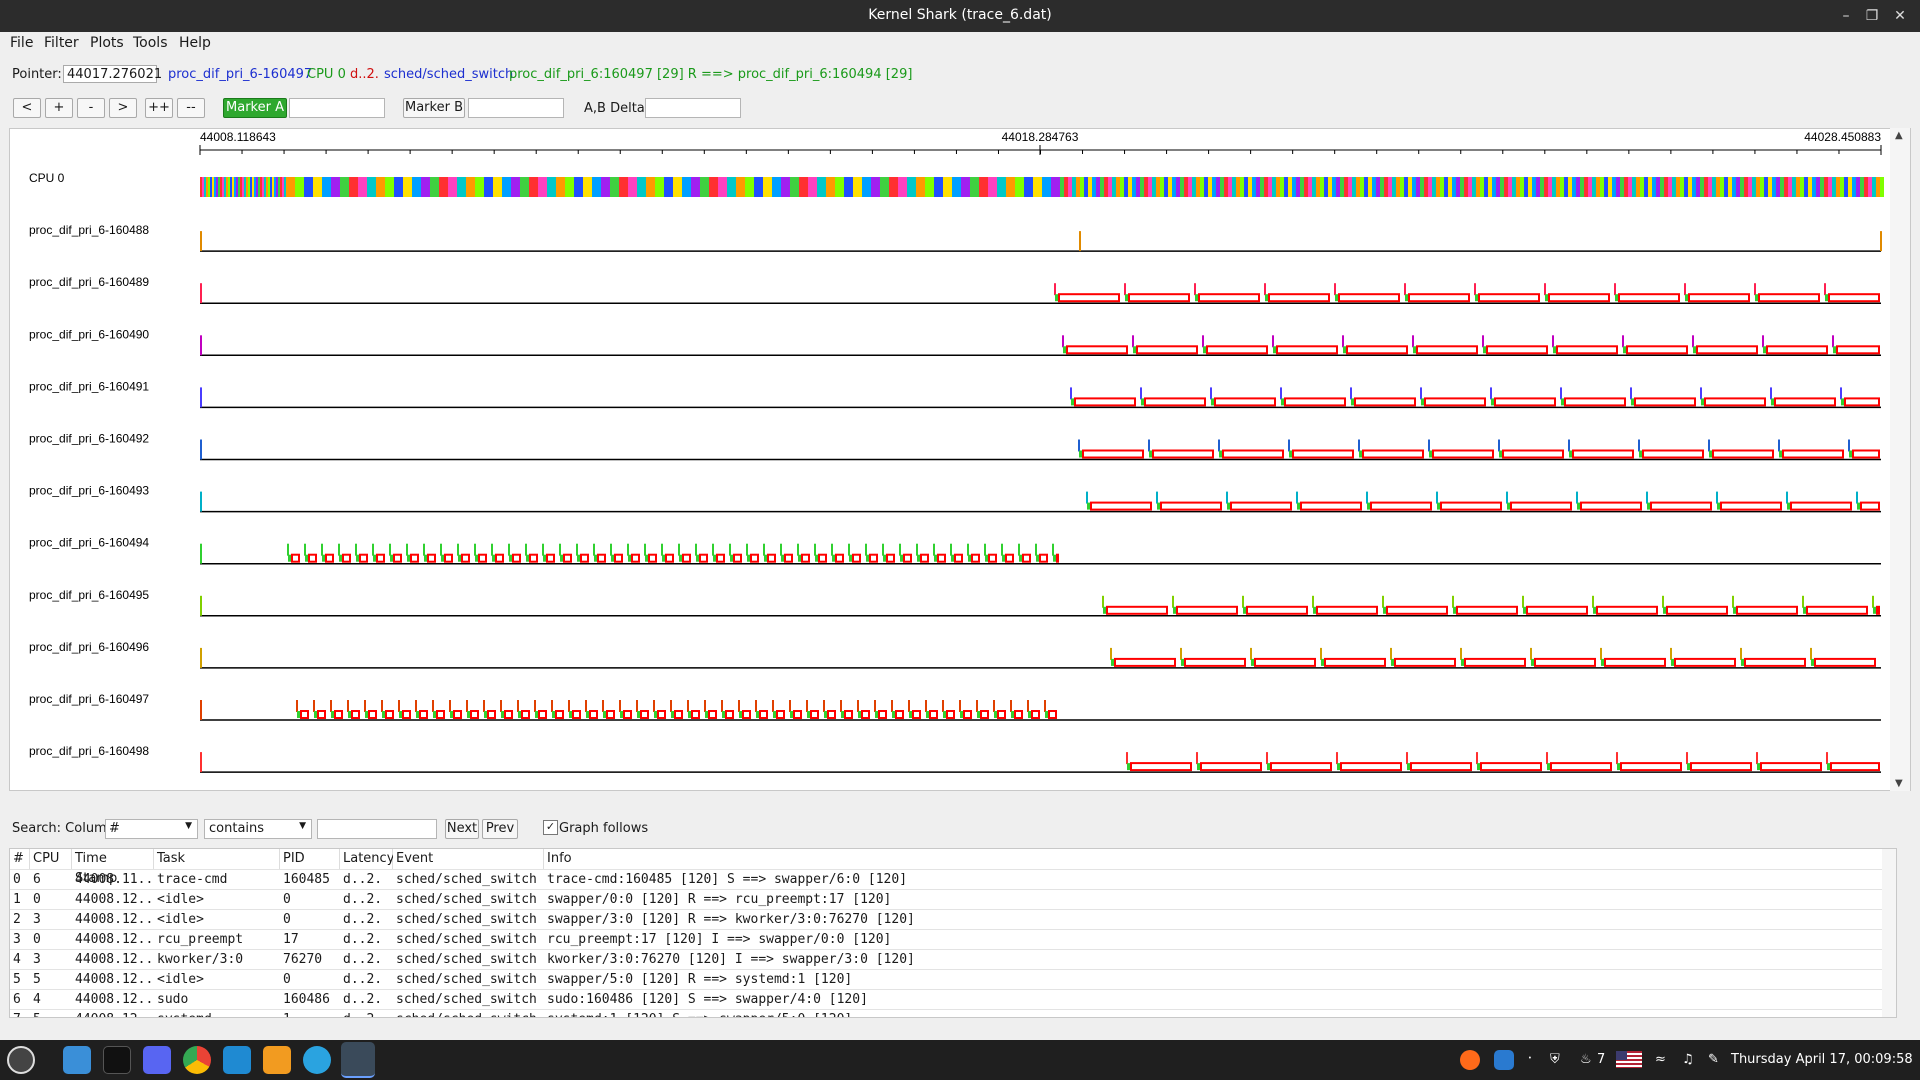  I want to click on header-task: Task, so click(217, 859).